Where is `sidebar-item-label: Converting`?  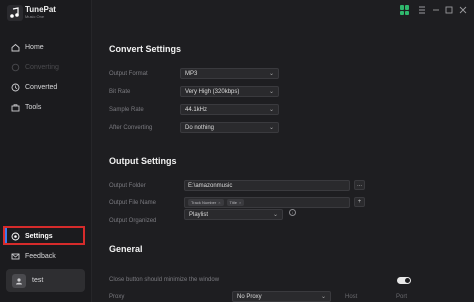
sidebar-item-label: Converting is located at coordinates (42, 67).